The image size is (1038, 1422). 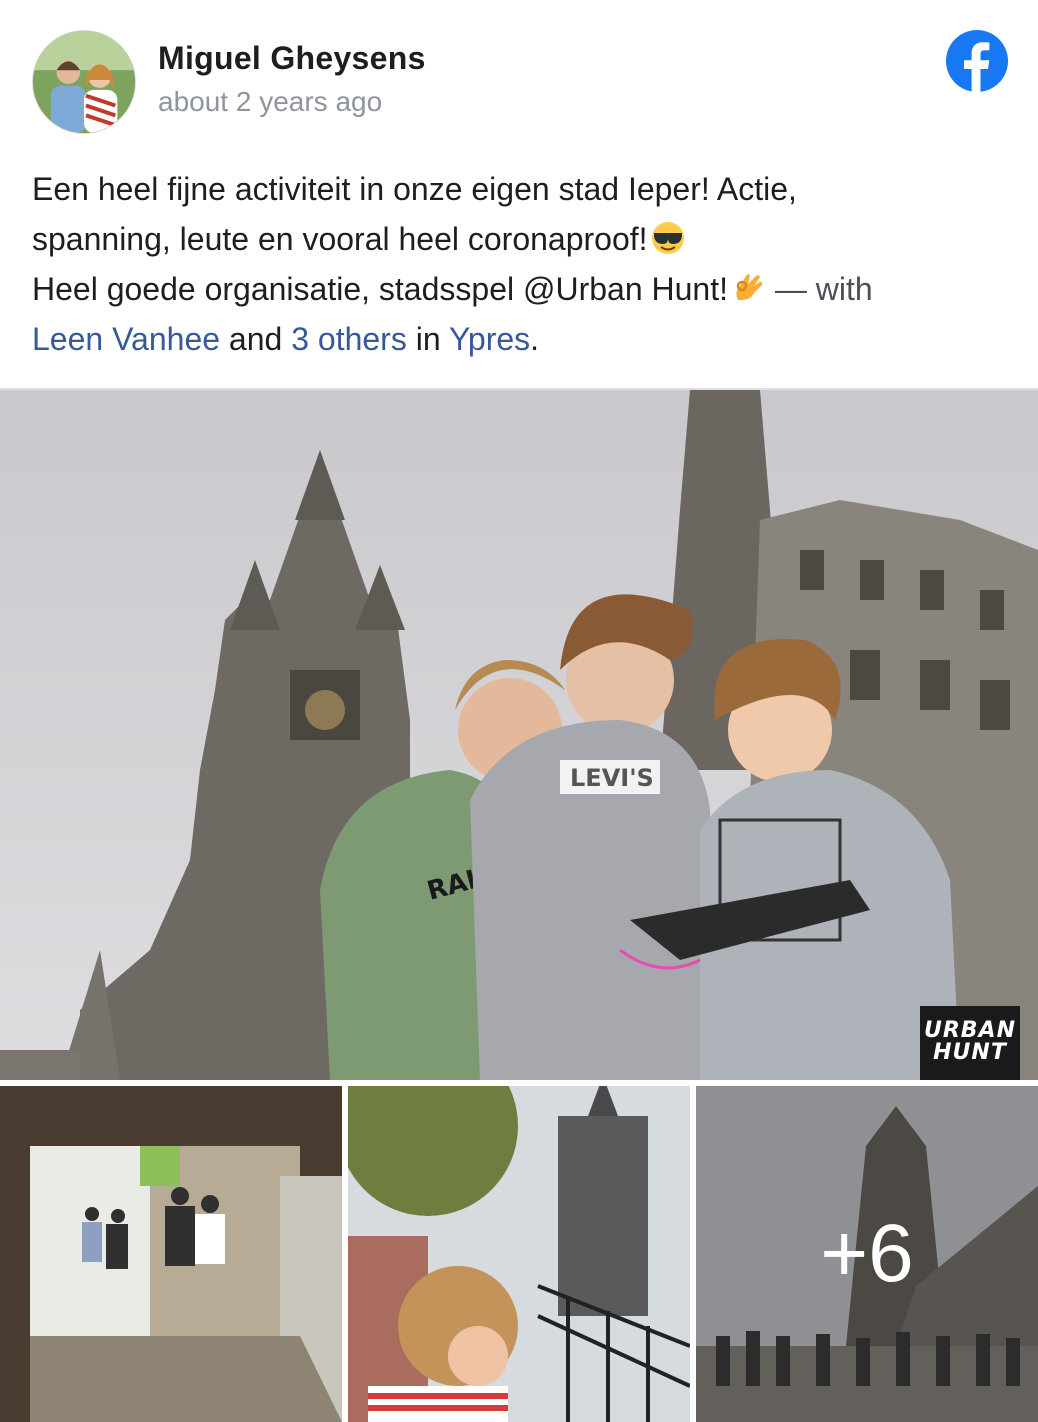 What do you see at coordinates (519, 75) in the screenshot?
I see `post-header: Miguel Gheysens about 2 years ago` at bounding box center [519, 75].